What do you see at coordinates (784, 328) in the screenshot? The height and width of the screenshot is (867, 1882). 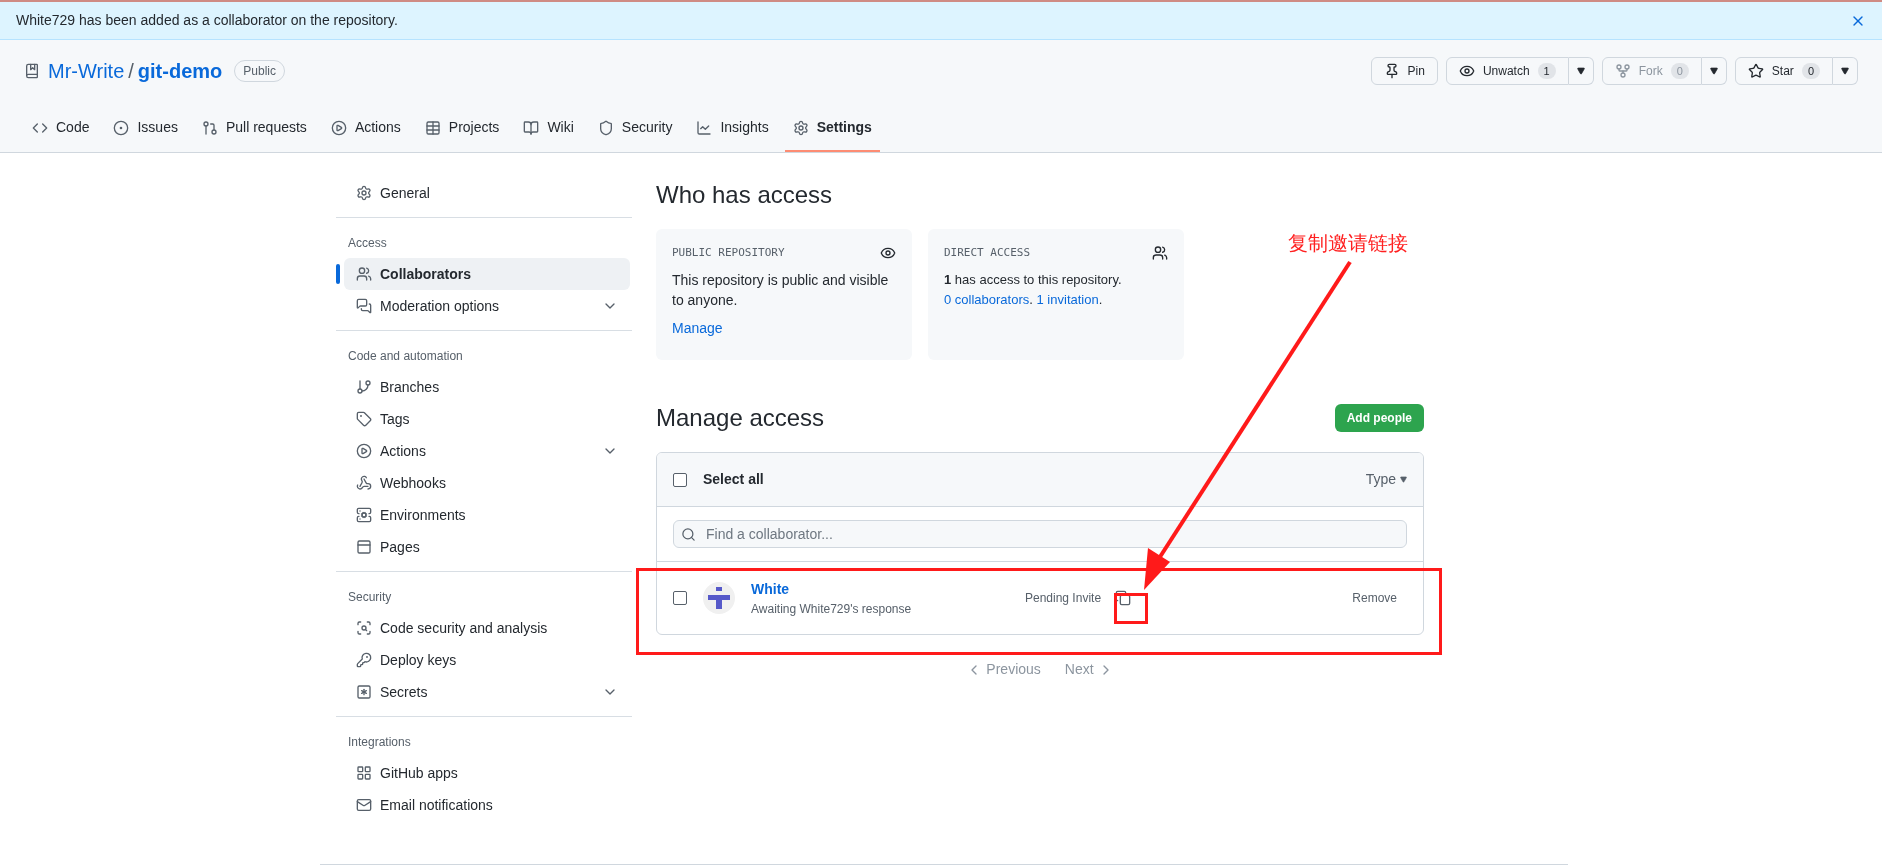 I see `manage-link: Manage` at bounding box center [784, 328].